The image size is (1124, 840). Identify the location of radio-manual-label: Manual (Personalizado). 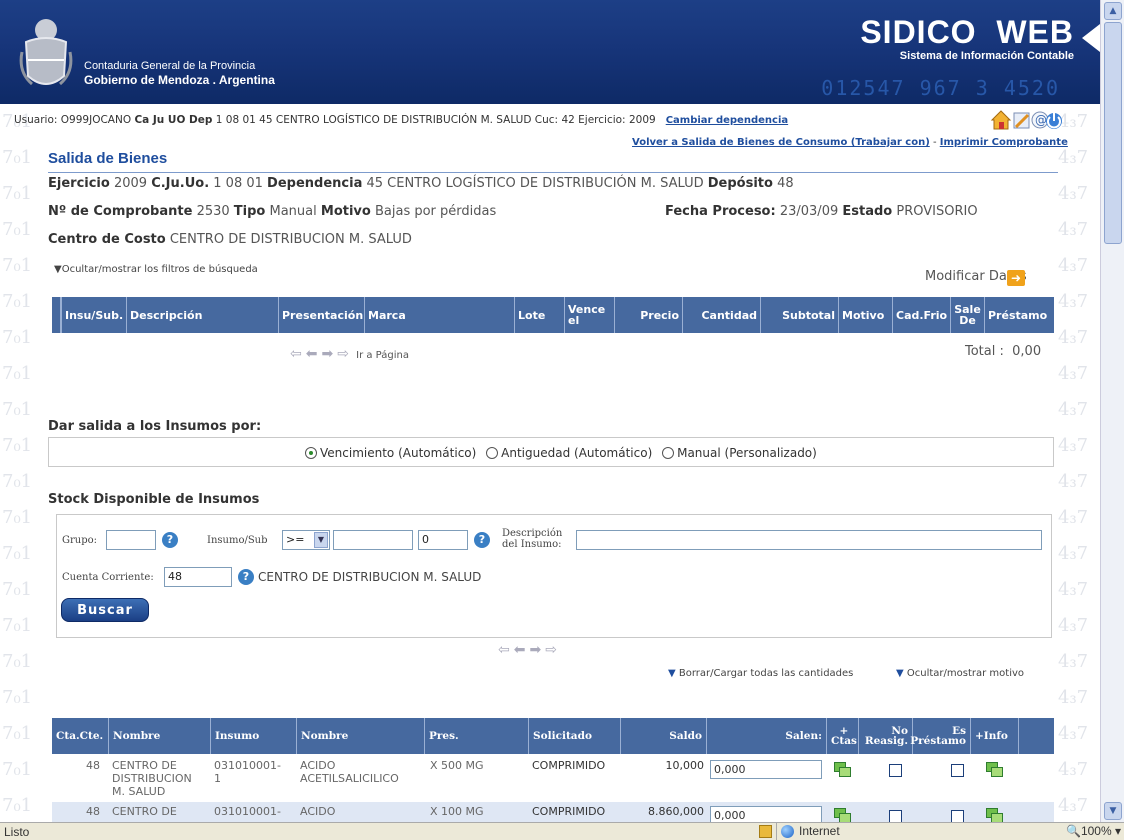
(747, 453).